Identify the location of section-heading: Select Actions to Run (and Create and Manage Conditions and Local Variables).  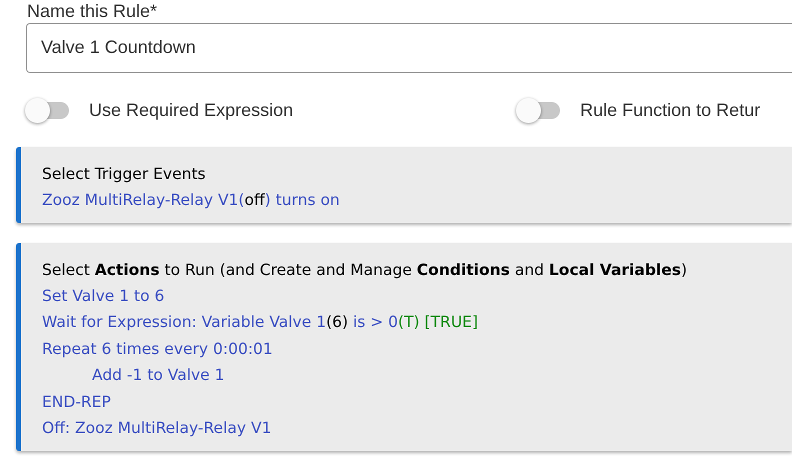
(365, 269).